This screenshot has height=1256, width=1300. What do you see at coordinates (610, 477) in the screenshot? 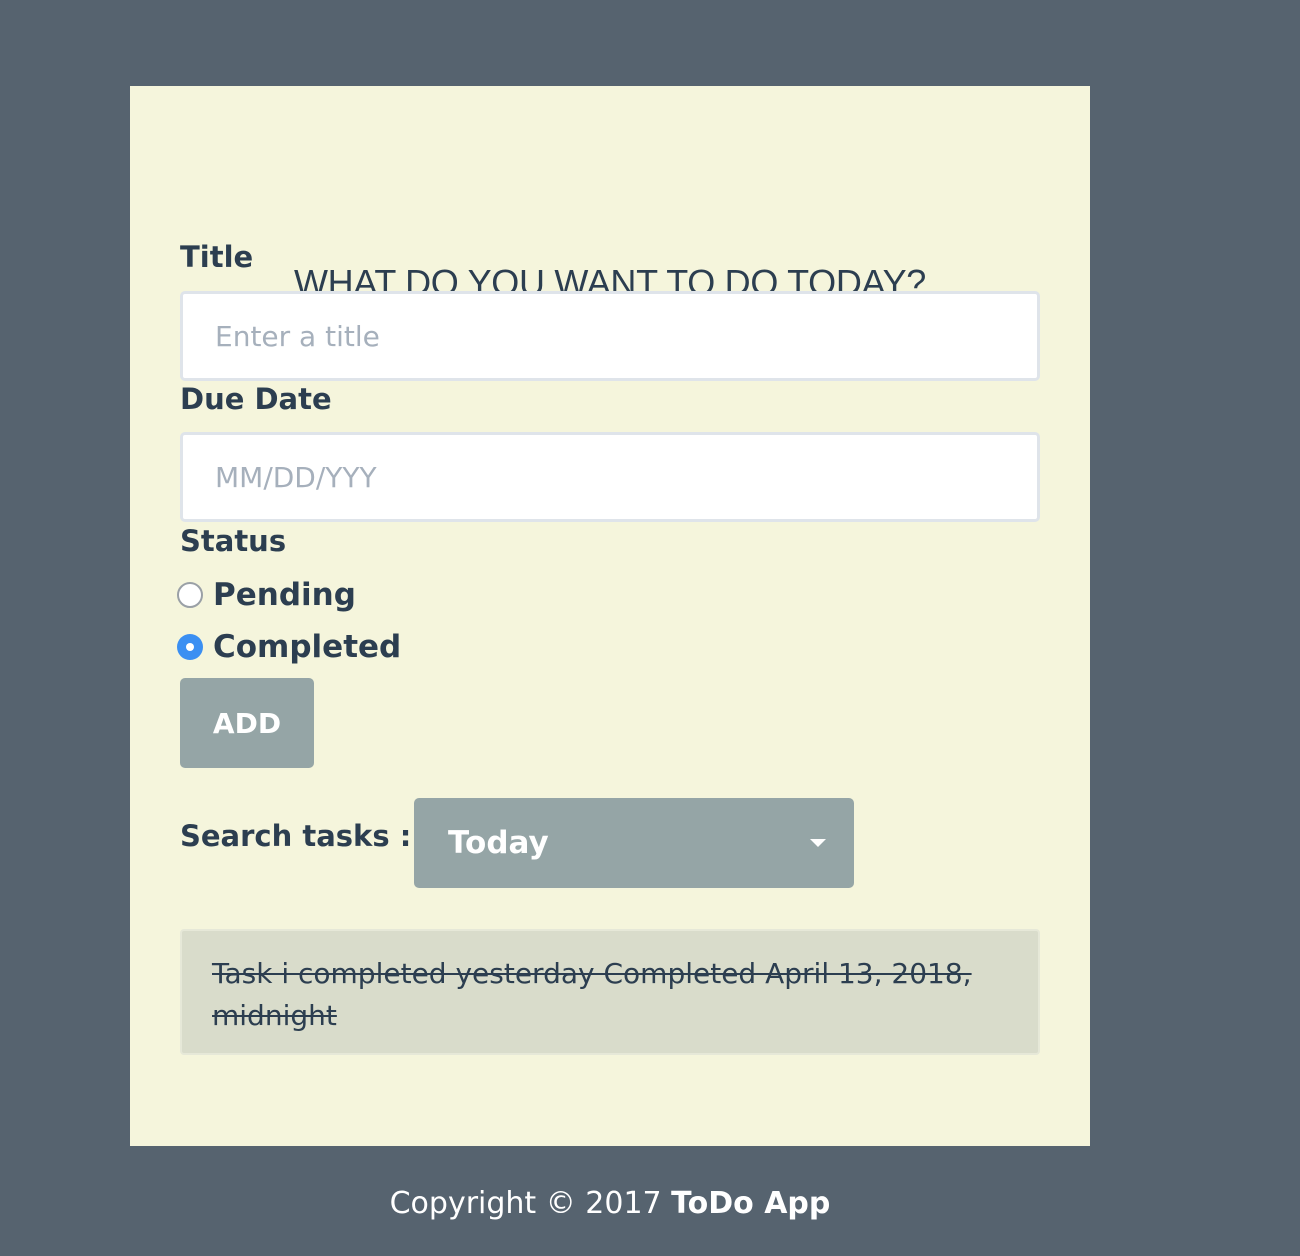
I see `due-date-input` at bounding box center [610, 477].